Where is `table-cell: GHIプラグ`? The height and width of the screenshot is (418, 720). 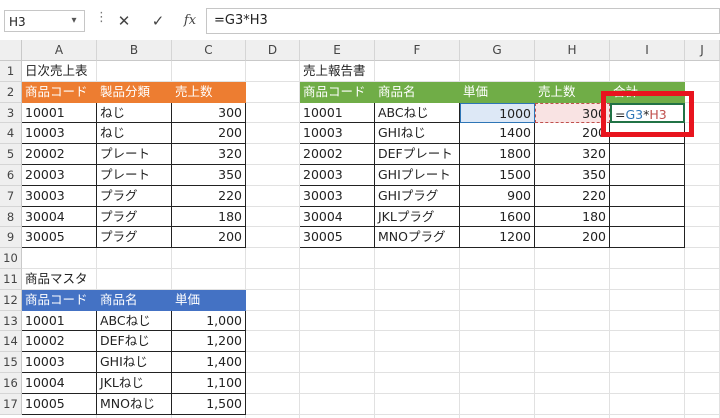
table-cell: GHIプラグ is located at coordinates (417, 196).